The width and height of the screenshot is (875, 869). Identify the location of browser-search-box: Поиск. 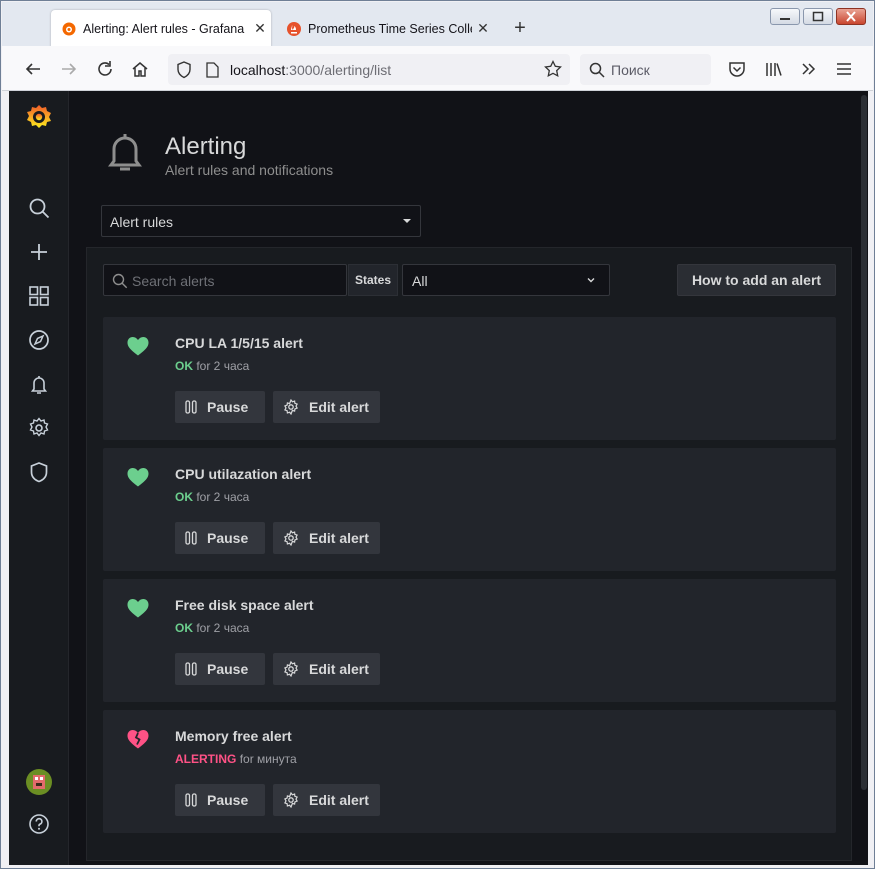
(645, 69).